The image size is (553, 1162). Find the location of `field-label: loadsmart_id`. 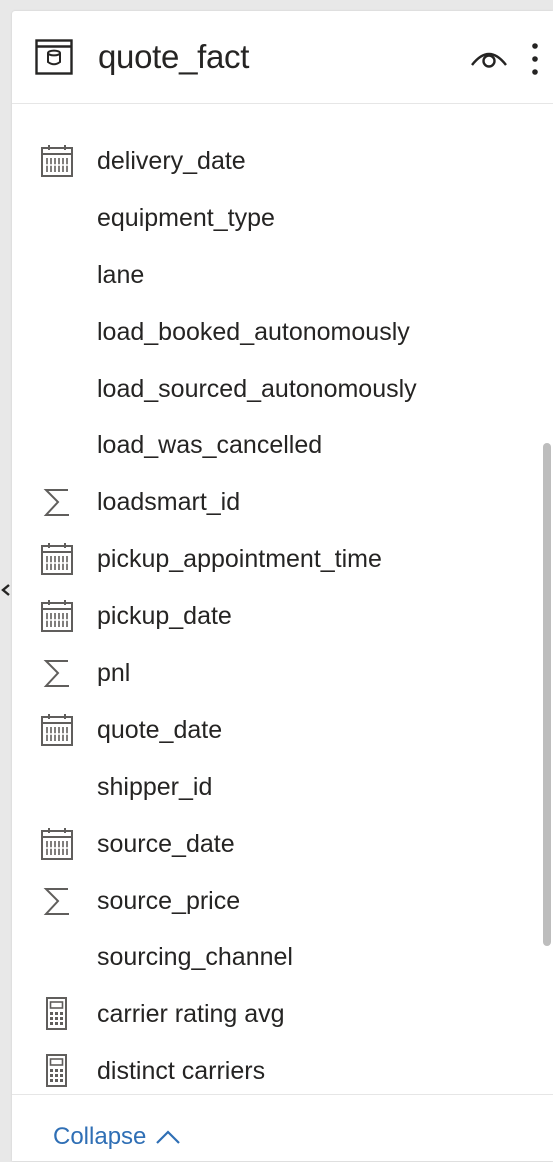

field-label: loadsmart_id is located at coordinates (169, 502).